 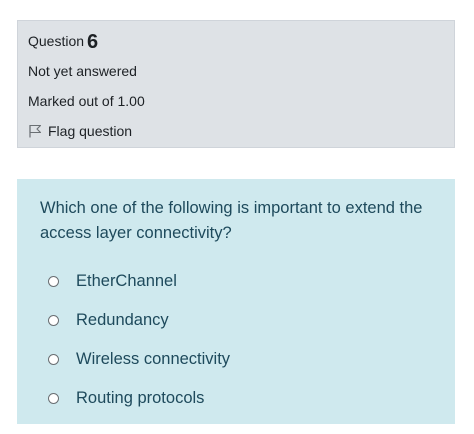 I want to click on question-number-heading: Question 6, so click(x=63, y=41).